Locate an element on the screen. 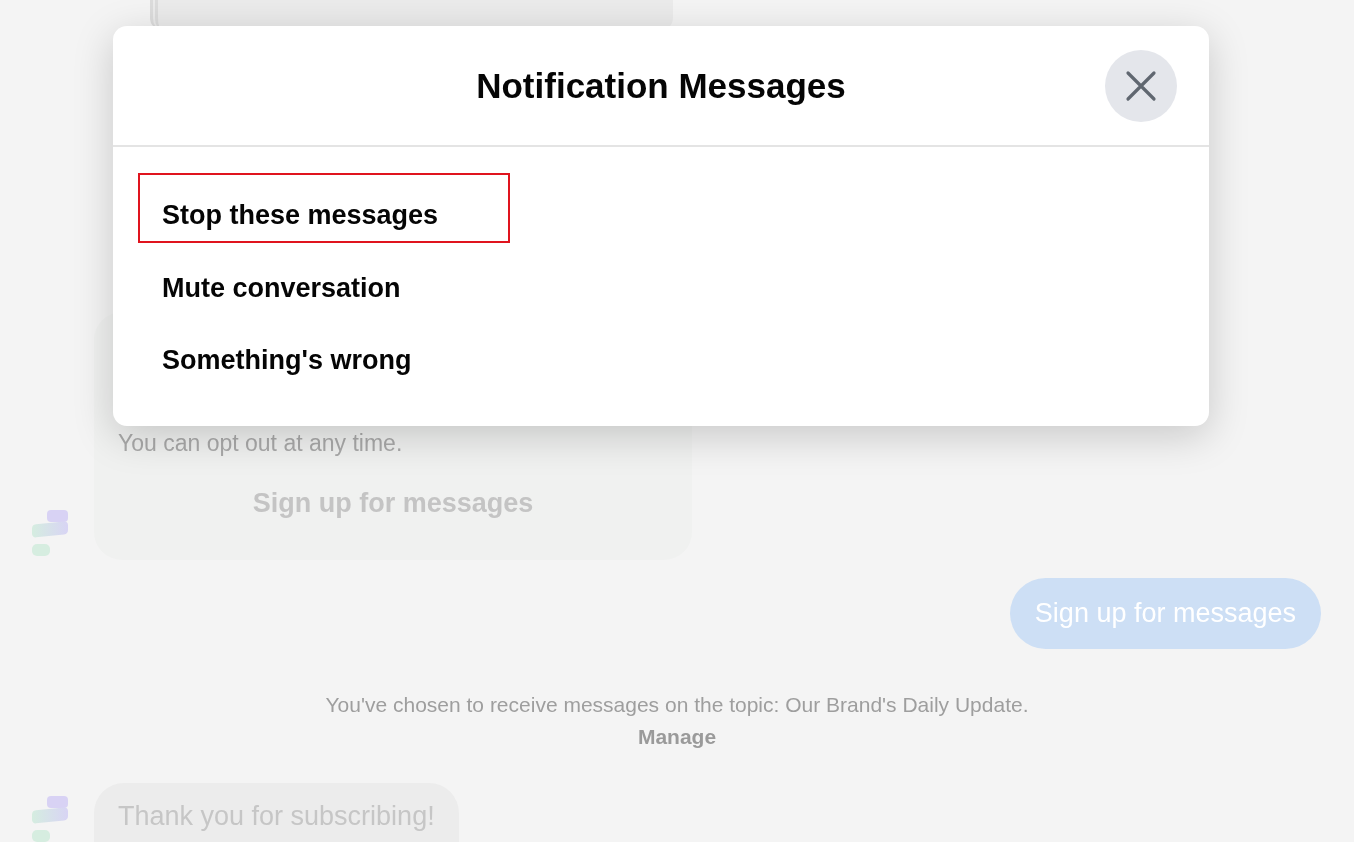 The image size is (1354, 842). close-icon is located at coordinates (1141, 86).